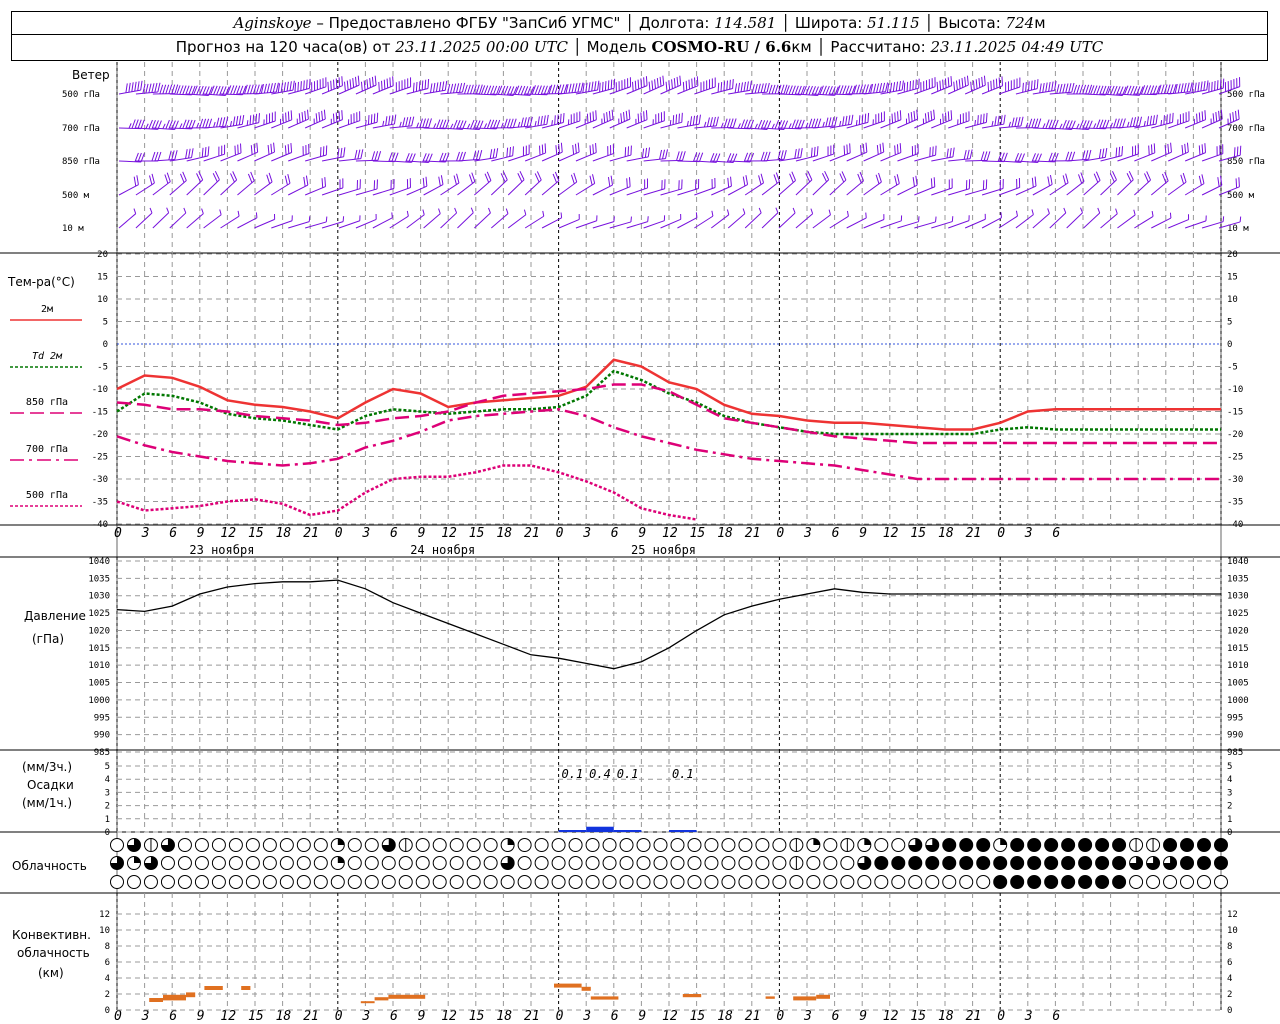 The height and width of the screenshot is (1024, 1280). I want to click on conv-tick-right: 6, so click(1229, 963).